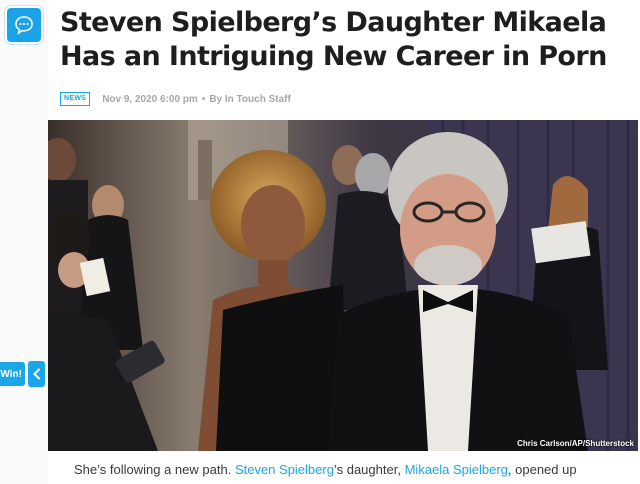  I want to click on collapse-button, so click(36, 374).